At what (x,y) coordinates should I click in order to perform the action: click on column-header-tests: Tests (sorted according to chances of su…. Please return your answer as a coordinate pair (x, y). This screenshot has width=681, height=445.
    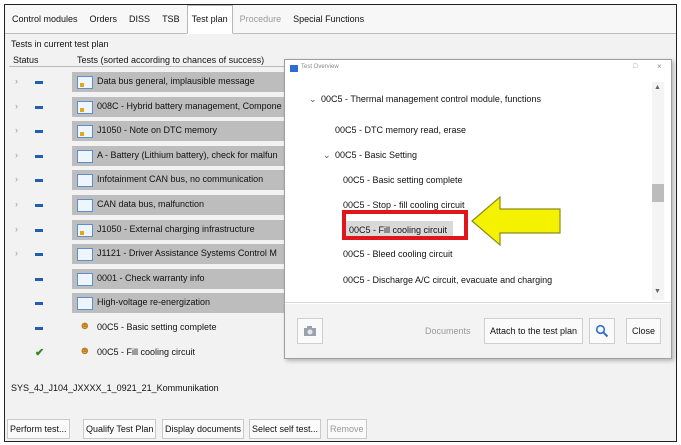
    Looking at the image, I should click on (170, 60).